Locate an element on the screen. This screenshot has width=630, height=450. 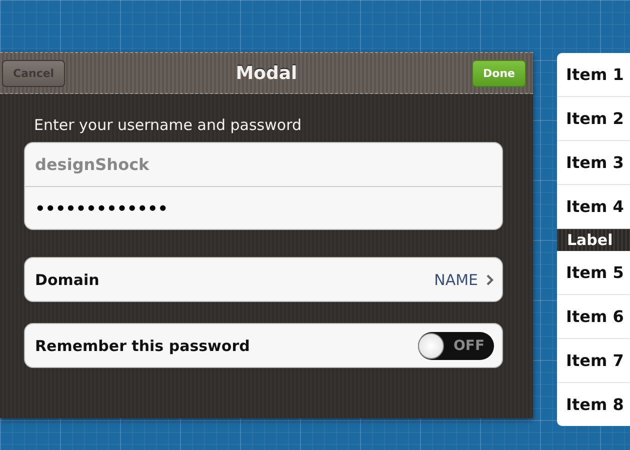
password-field: ••••••••••••• is located at coordinates (263, 208).